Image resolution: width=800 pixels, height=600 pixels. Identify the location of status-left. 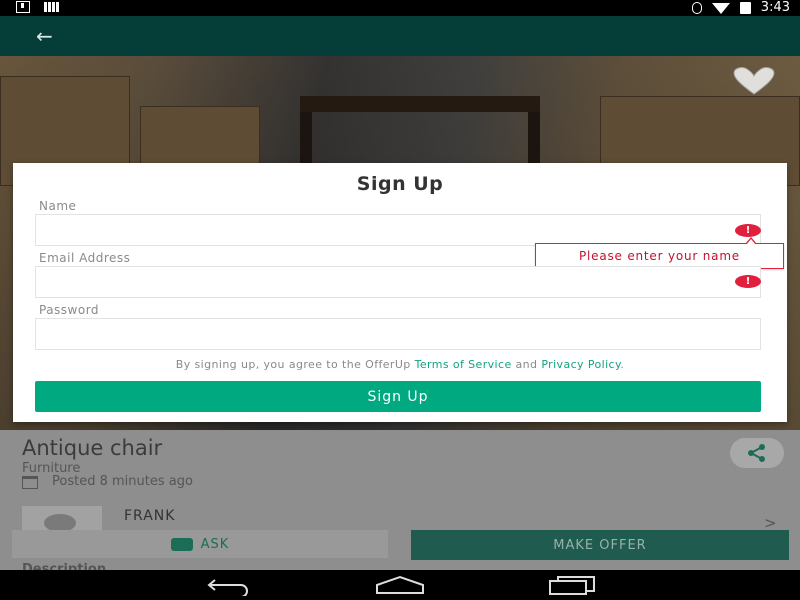
(37, 7).